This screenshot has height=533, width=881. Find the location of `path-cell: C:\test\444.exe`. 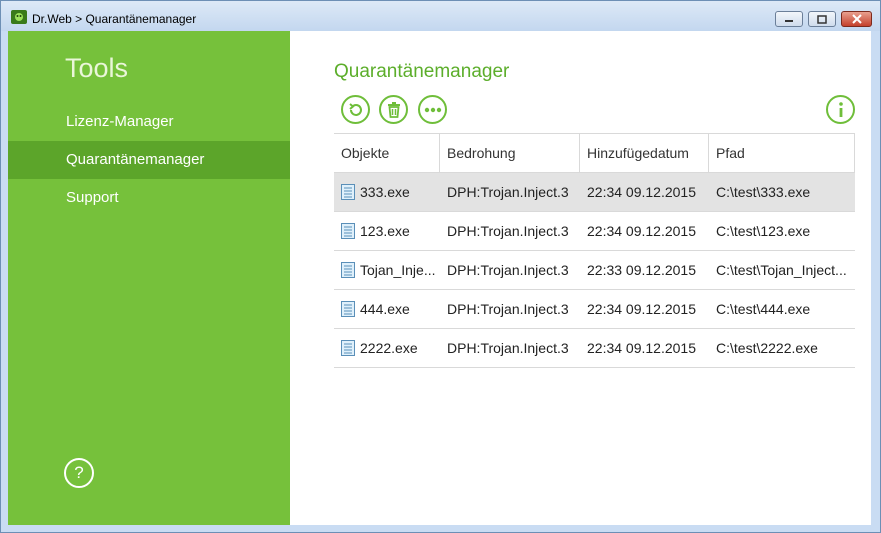

path-cell: C:\test\444.exe is located at coordinates (763, 309).